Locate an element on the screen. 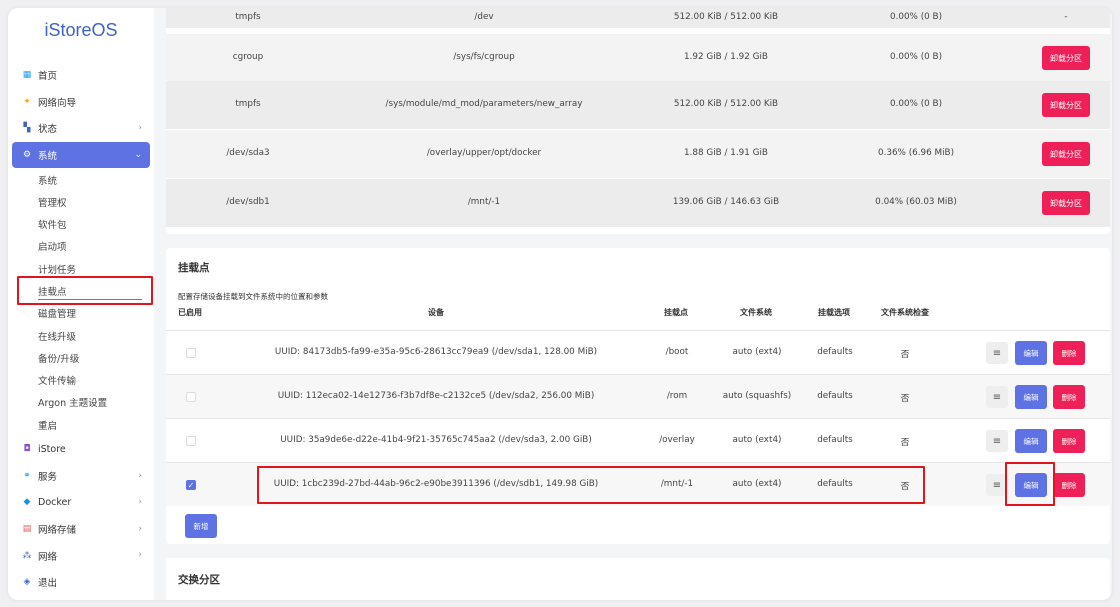 This screenshot has height=607, width=1120. swap-card: 交换分区 is located at coordinates (638, 579).